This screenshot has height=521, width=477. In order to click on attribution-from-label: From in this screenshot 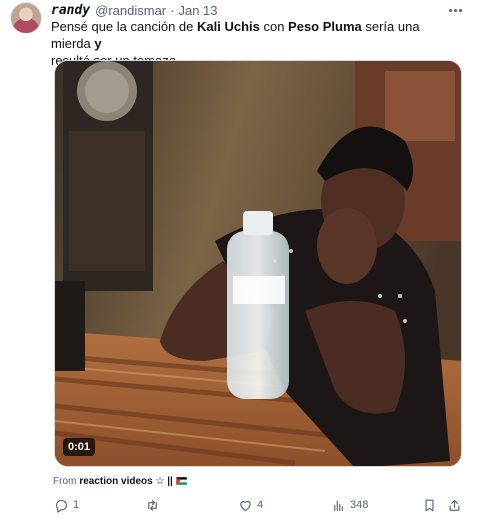, I will do `click(65, 481)`.